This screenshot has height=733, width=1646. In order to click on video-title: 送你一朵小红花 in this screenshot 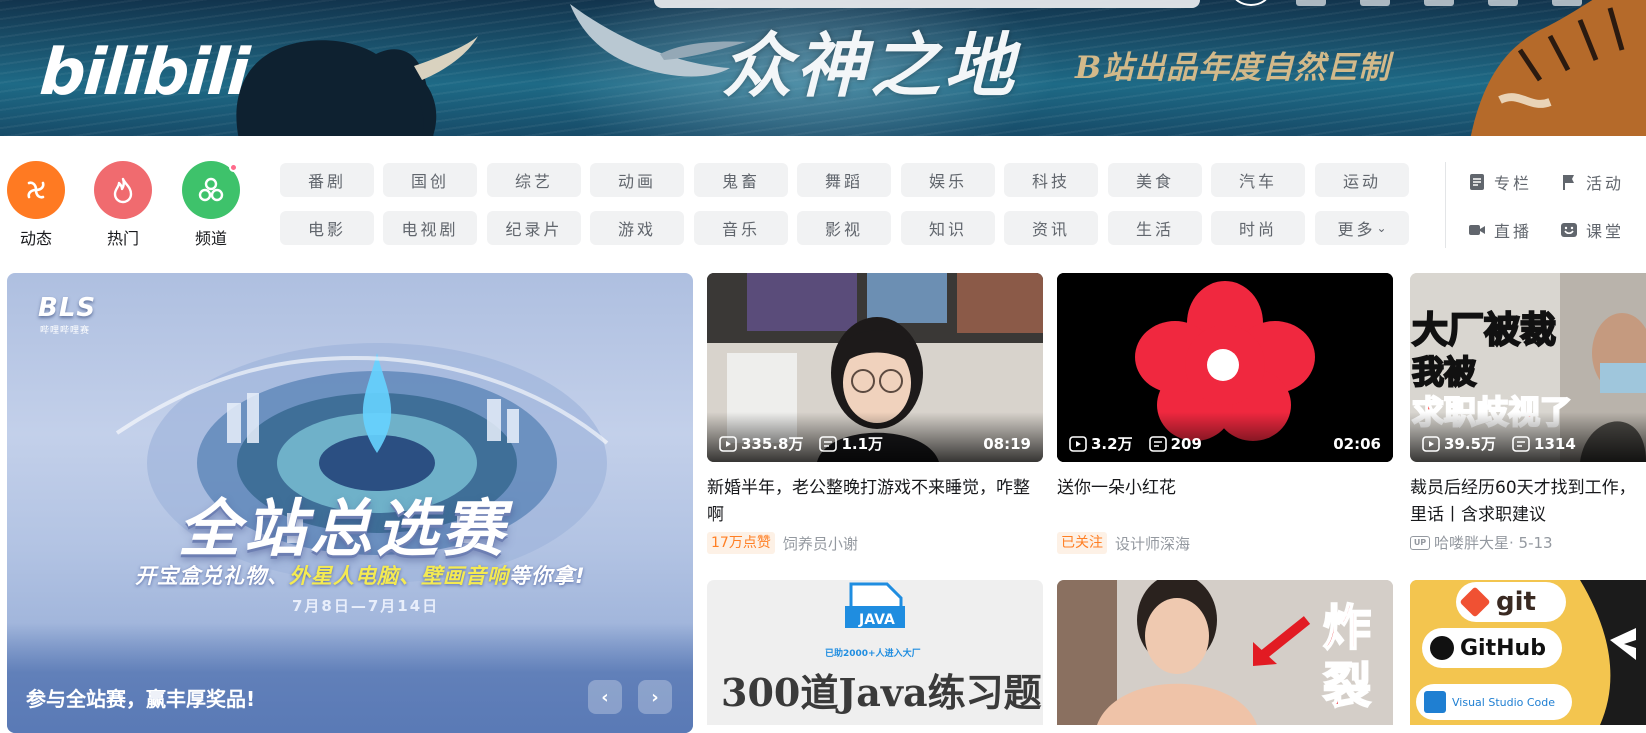, I will do `click(1225, 502)`.